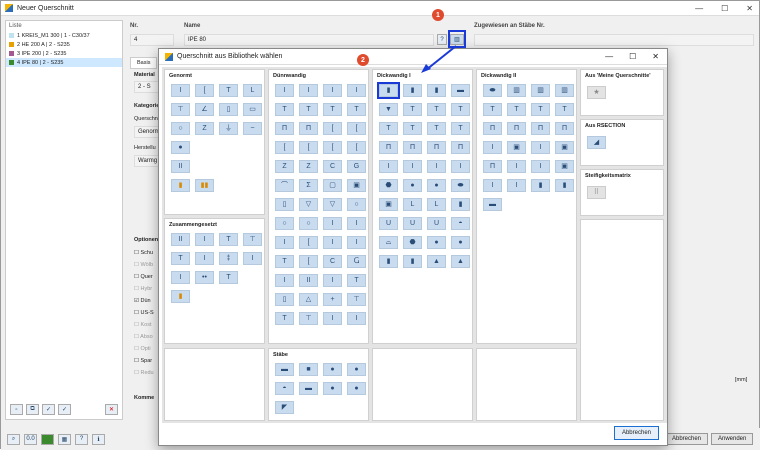  I want to click on thick-bolt3-icon: ▲, so click(436, 261).